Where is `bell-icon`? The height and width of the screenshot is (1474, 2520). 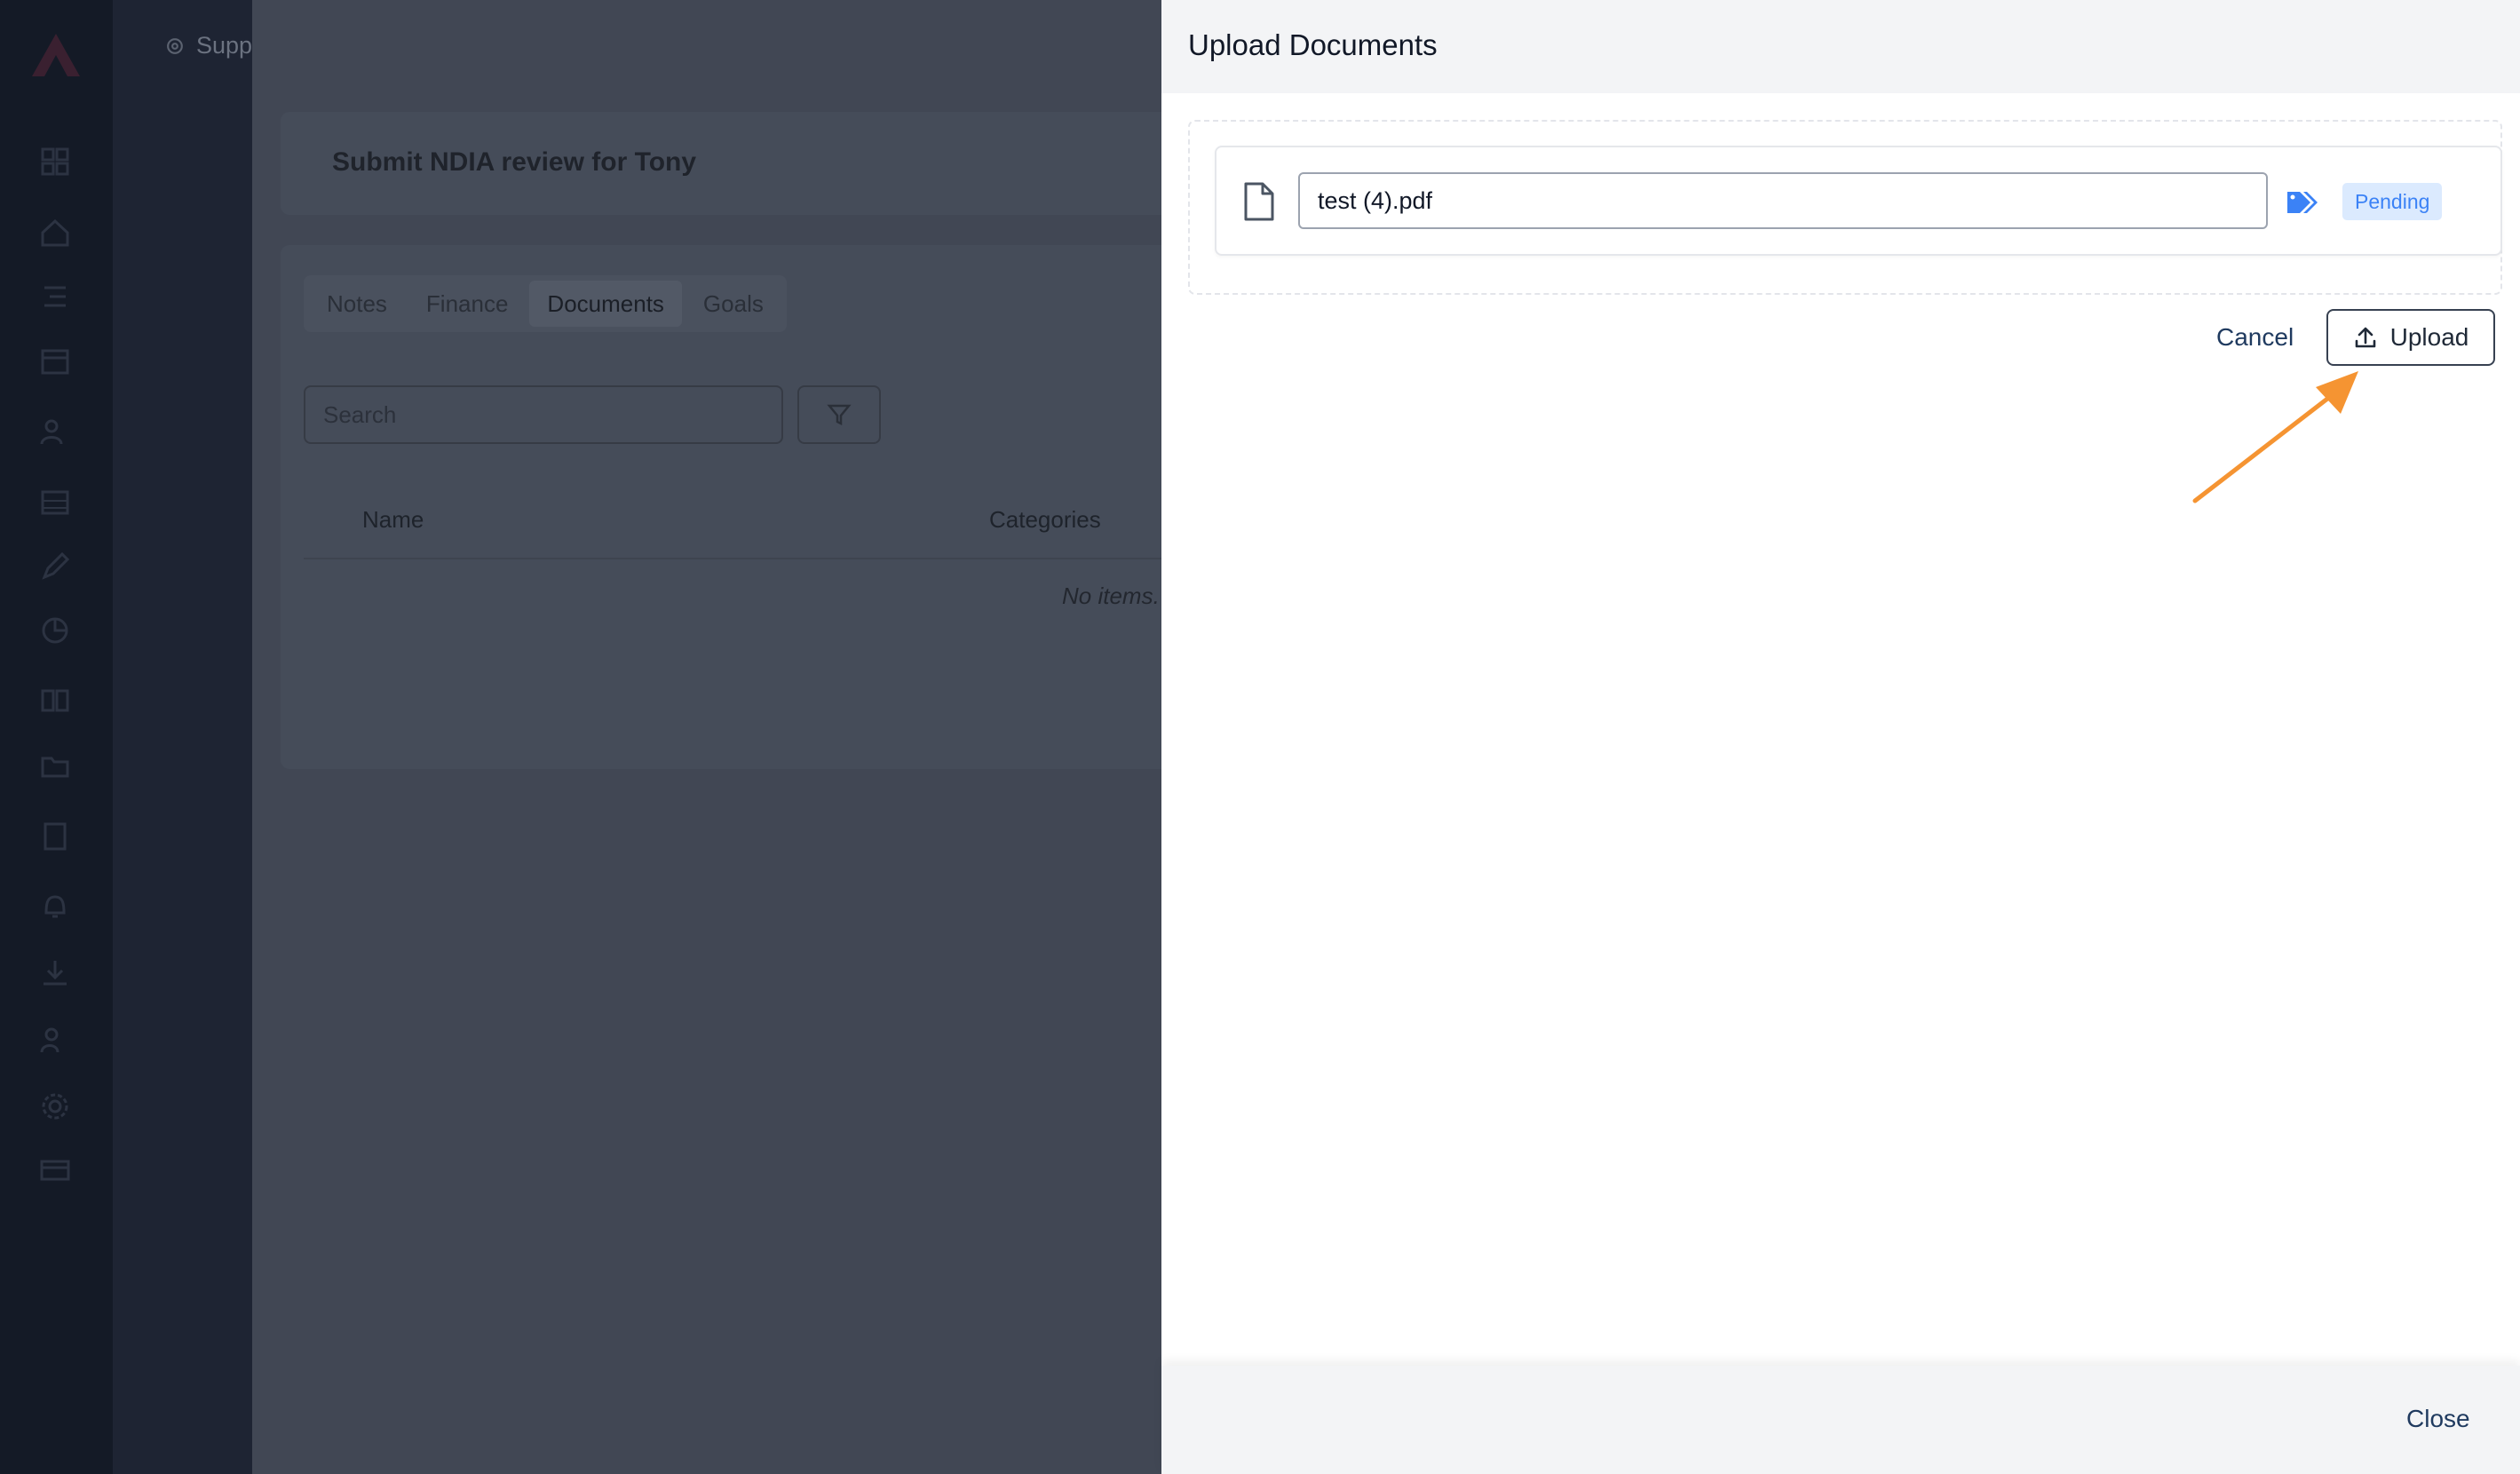 bell-icon is located at coordinates (55, 906).